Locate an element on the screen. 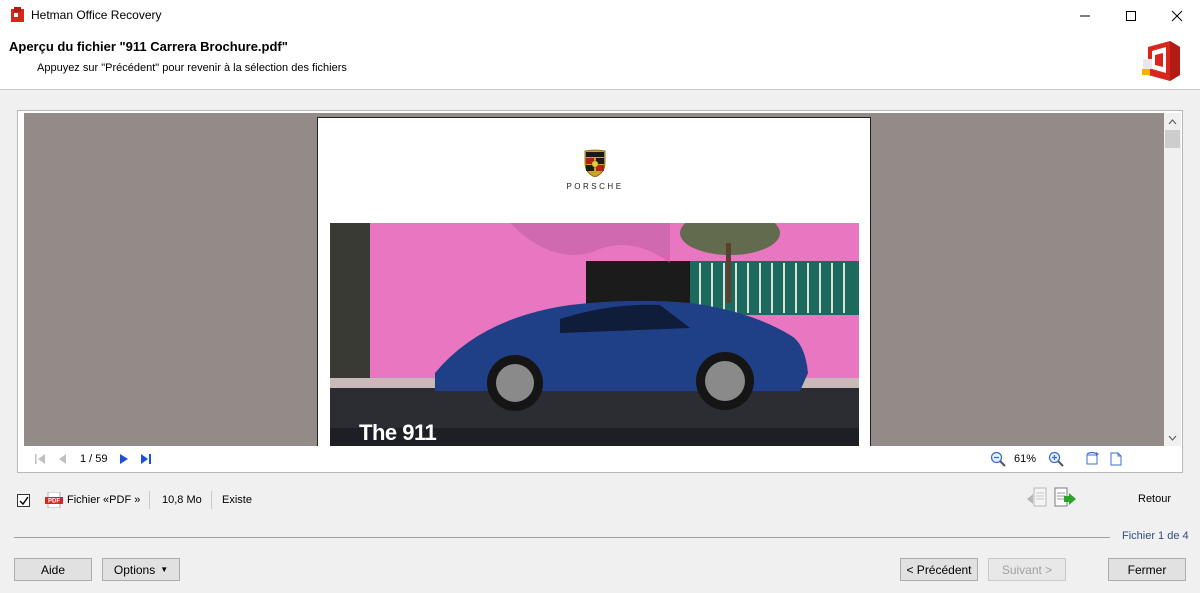 The image size is (1200, 593). chevron-up-icon is located at coordinates (1172, 121).